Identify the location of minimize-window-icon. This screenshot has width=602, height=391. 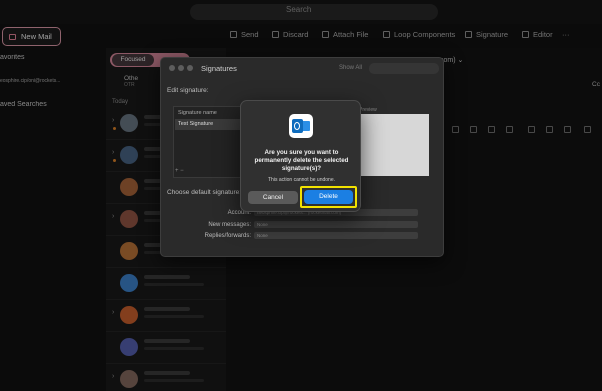
(181, 68).